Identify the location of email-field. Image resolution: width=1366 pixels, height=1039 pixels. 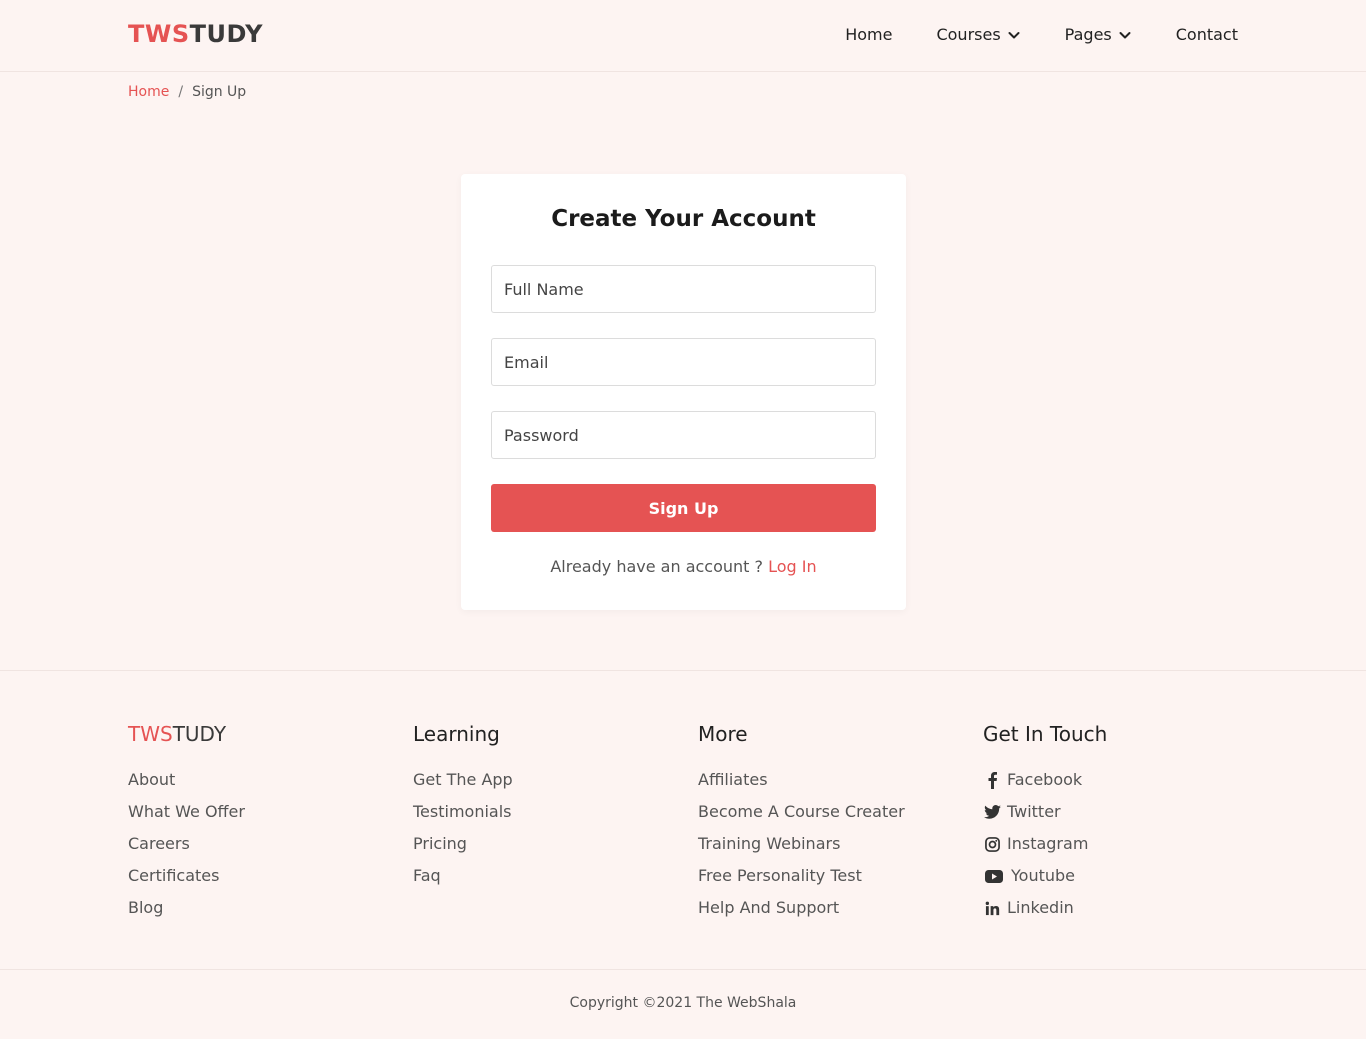
(683, 362).